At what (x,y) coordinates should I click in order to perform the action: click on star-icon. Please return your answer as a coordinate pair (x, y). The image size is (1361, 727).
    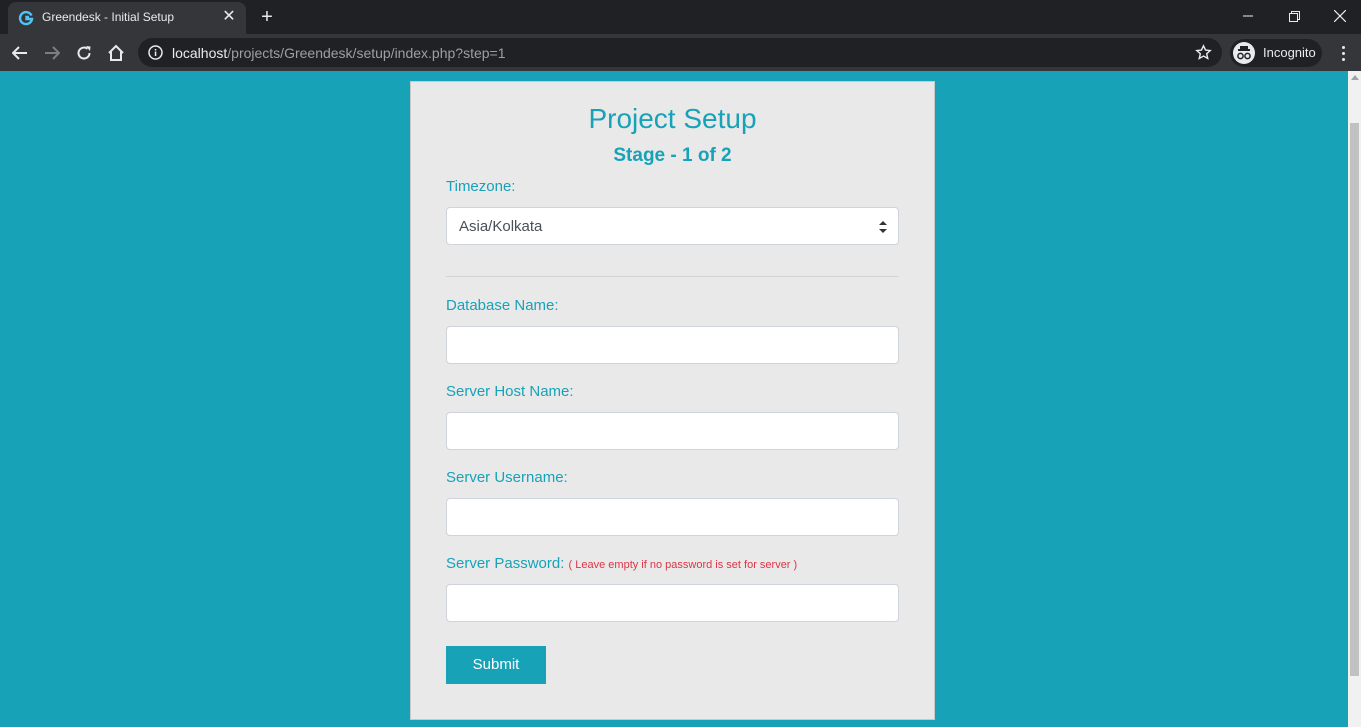
    Looking at the image, I should click on (1203, 52).